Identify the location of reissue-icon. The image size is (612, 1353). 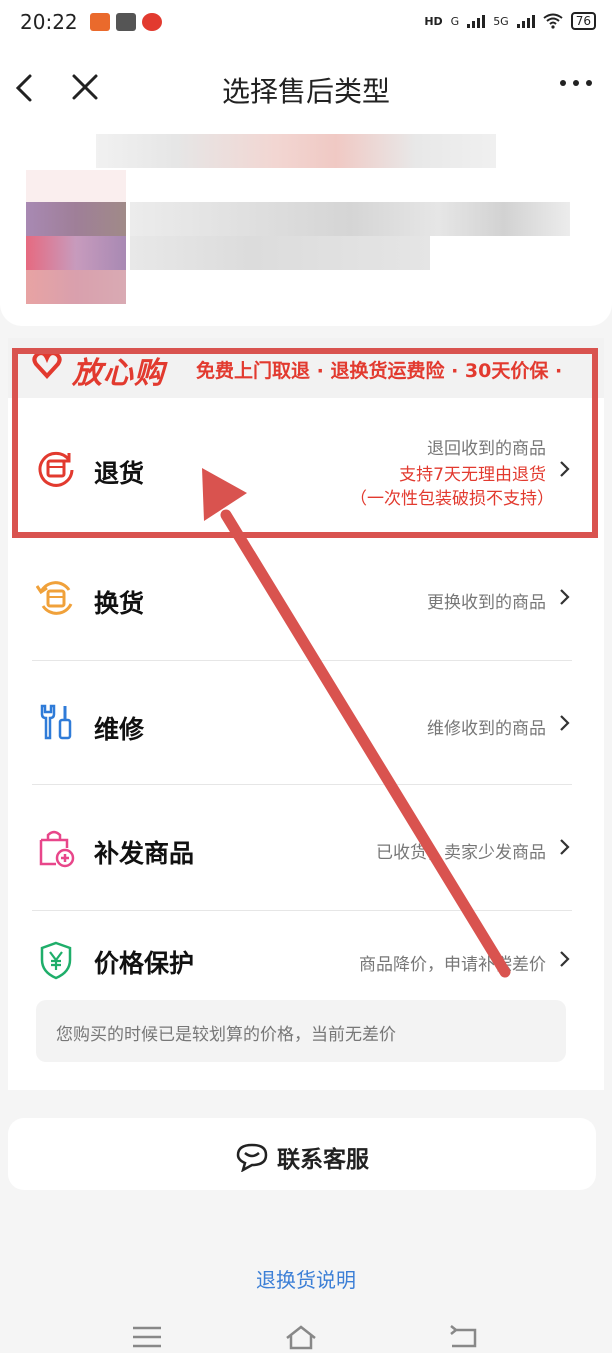
(57, 849).